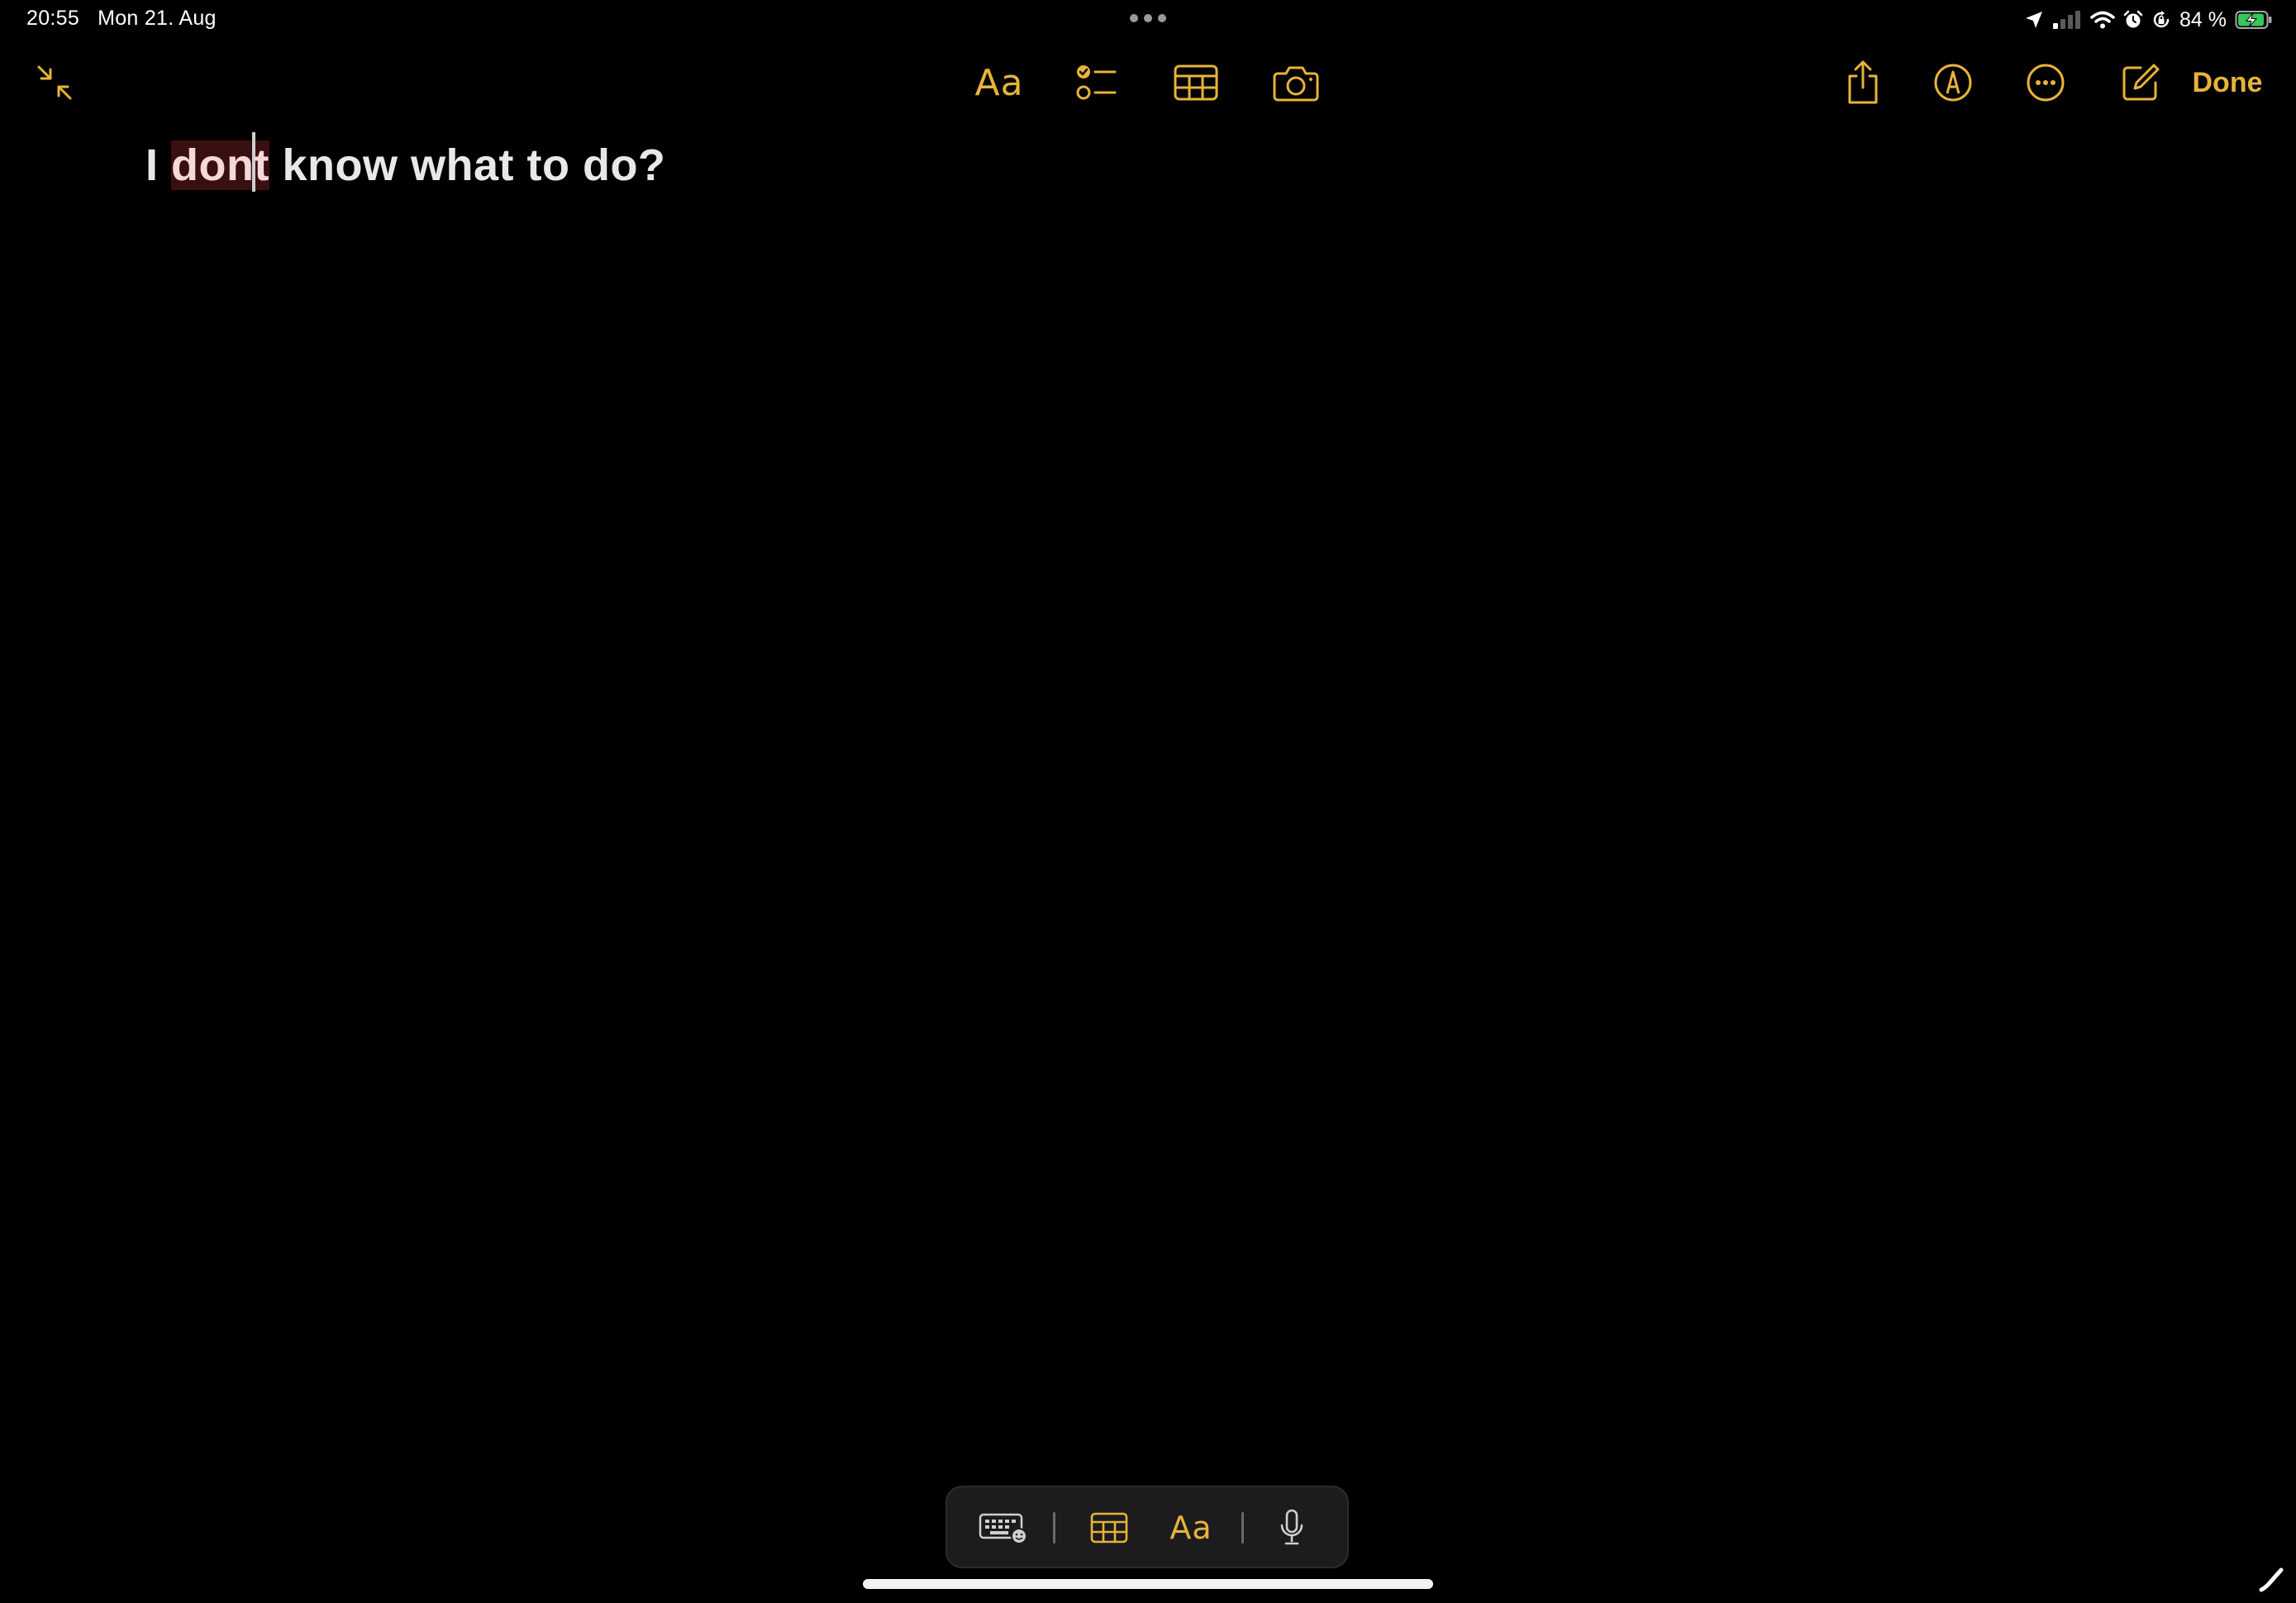 This screenshot has height=1603, width=2296. What do you see at coordinates (2148, 20) in the screenshot?
I see `status-right: 84 %` at bounding box center [2148, 20].